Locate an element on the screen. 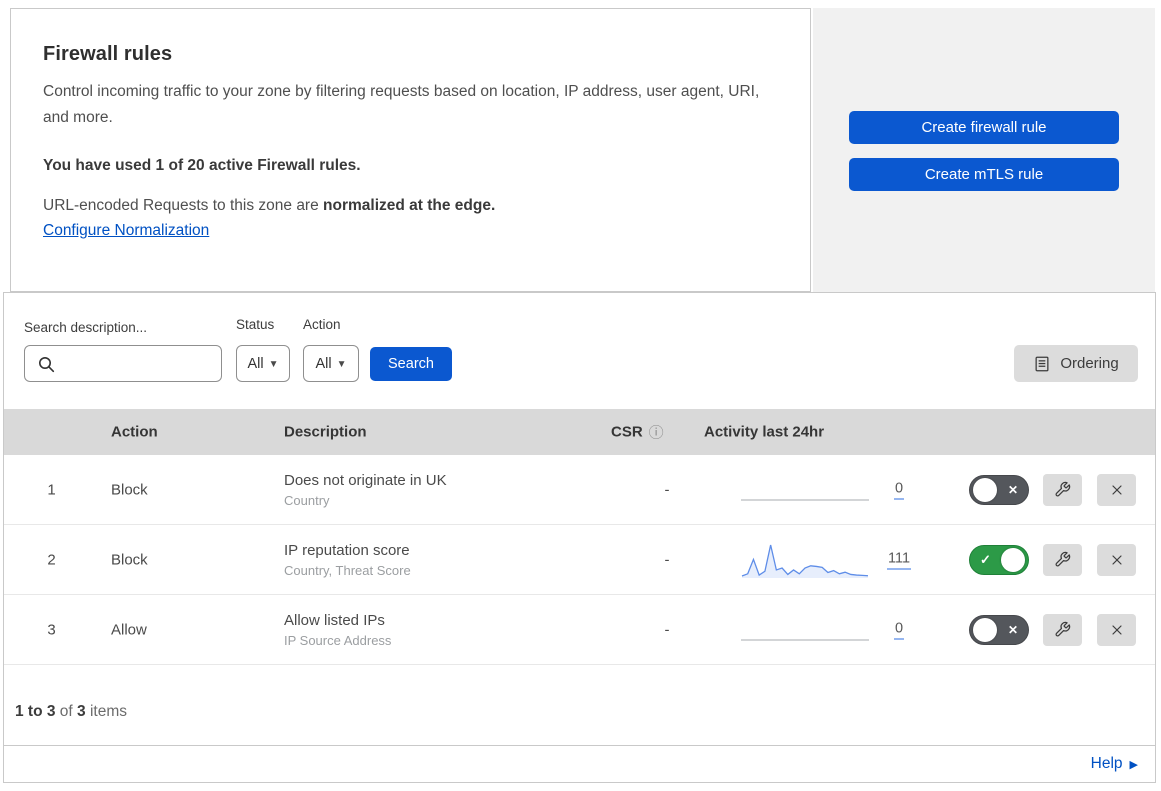  column-header-csr-label: CSR is located at coordinates (627, 432).